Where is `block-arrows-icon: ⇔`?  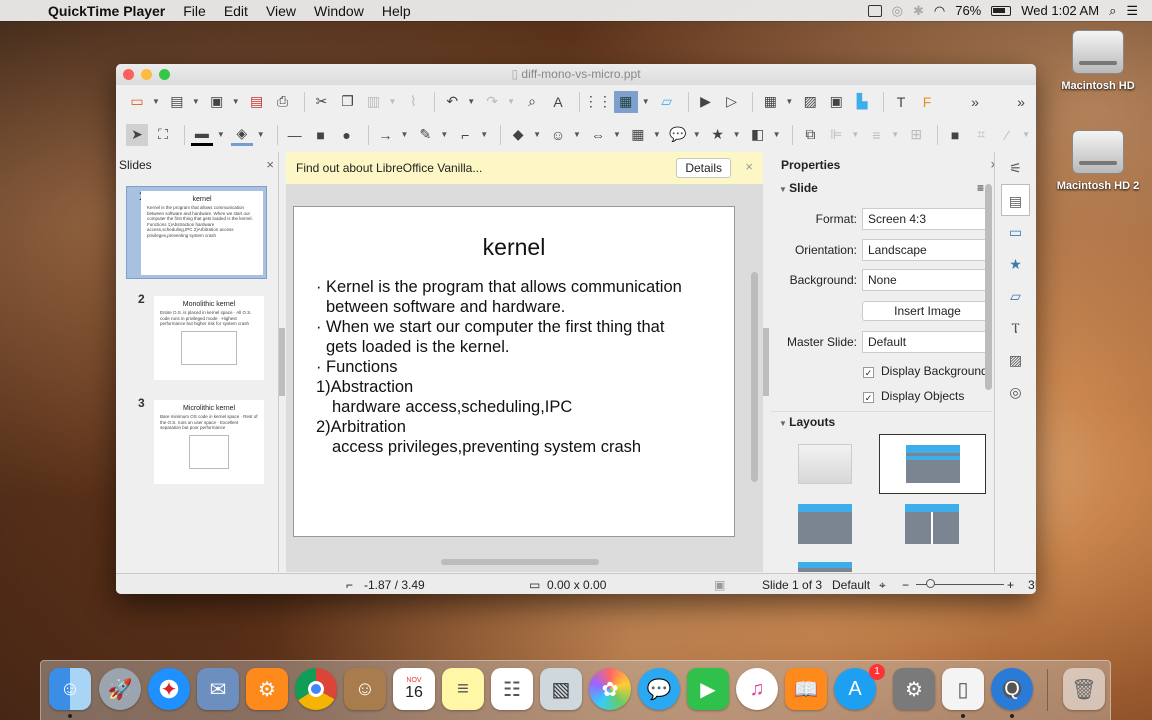 block-arrows-icon: ⇔ is located at coordinates (598, 135).